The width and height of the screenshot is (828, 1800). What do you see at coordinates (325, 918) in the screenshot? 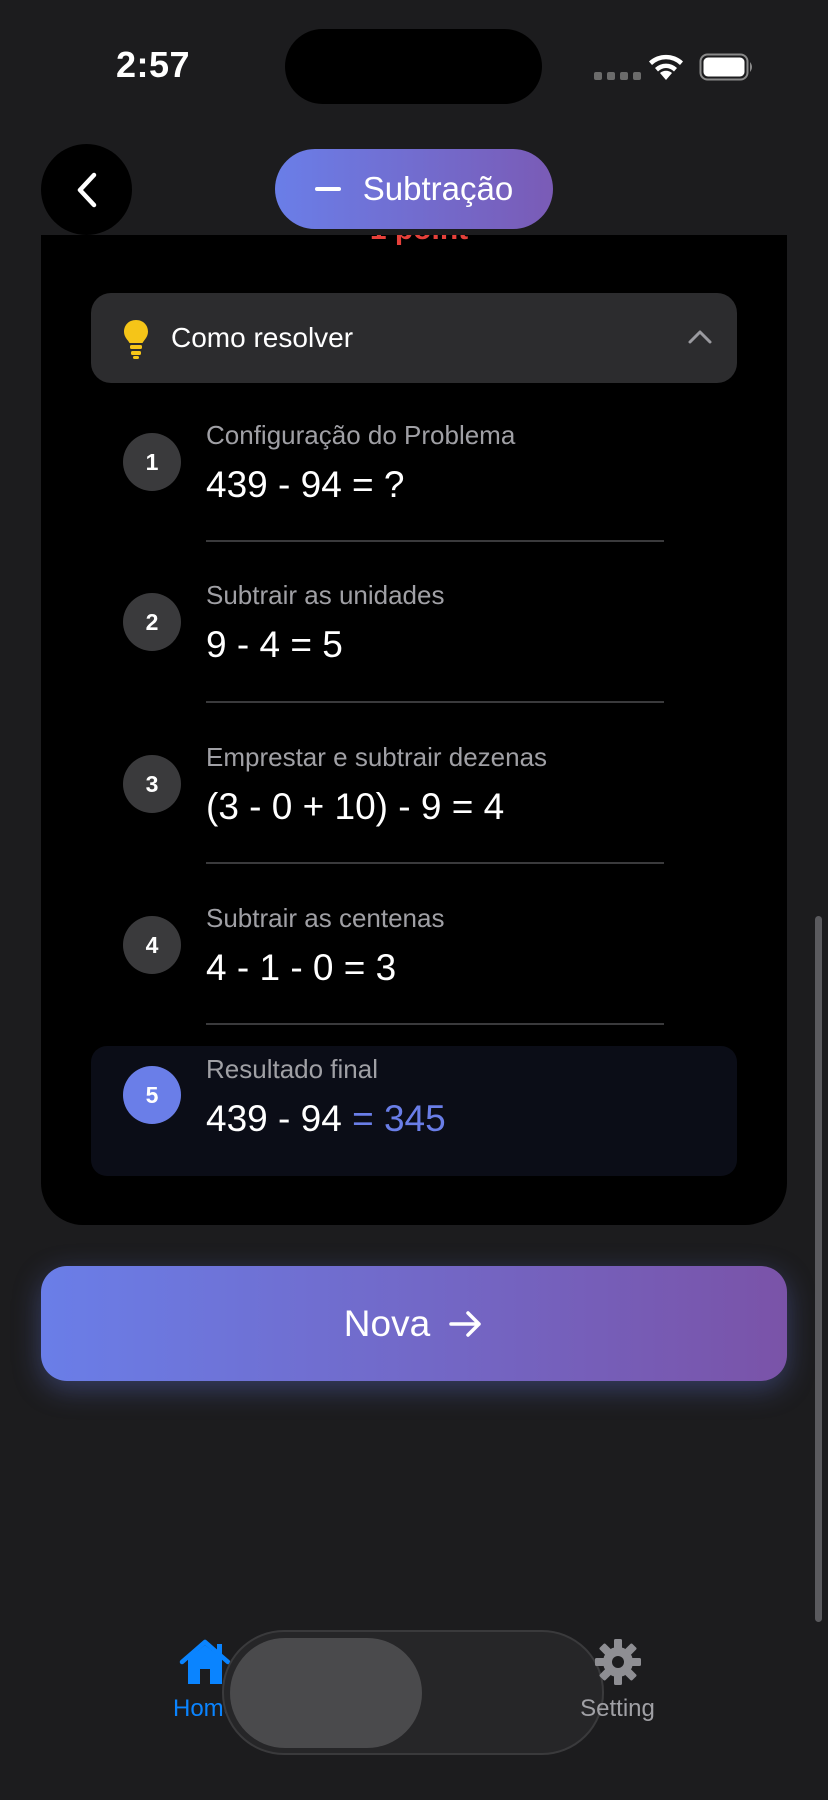
I see `step-description: Subtrair as centenas` at bounding box center [325, 918].